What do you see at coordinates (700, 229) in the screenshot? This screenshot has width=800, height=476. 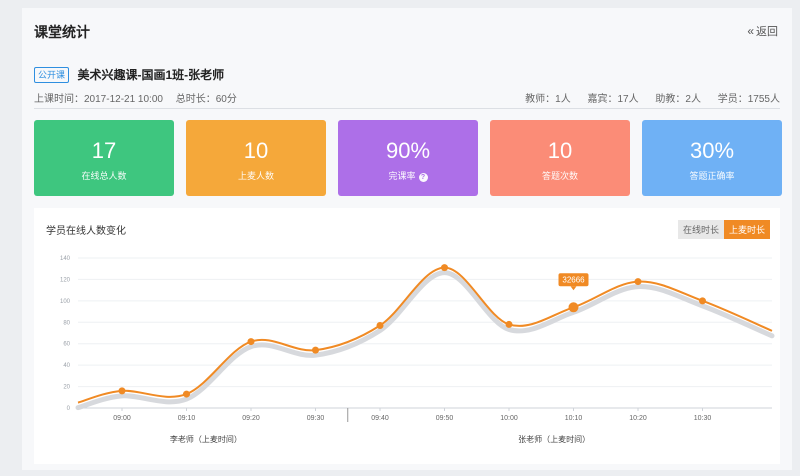 I see `toggle-online-duration: 在线时长` at bounding box center [700, 229].